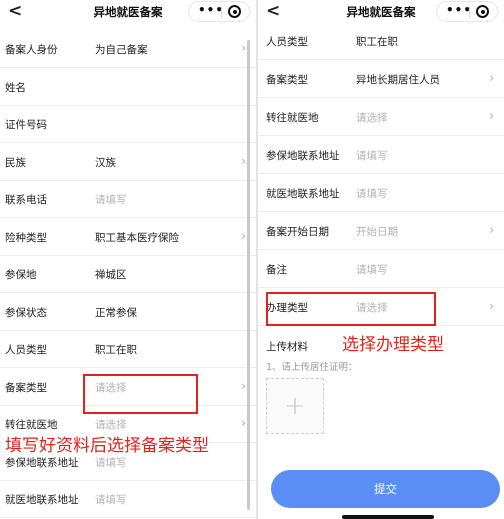  Describe the element at coordinates (388, 517) in the screenshot. I see `home-indicator` at that location.